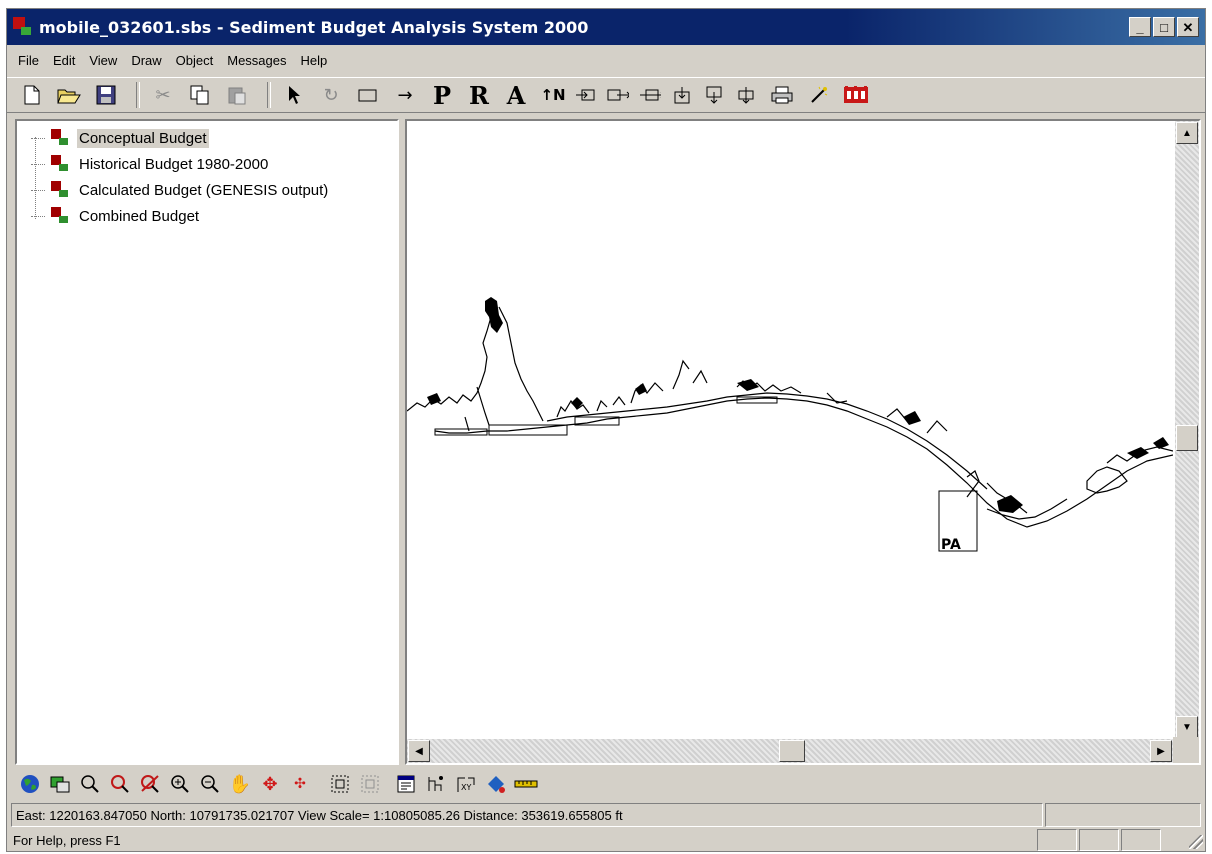 The image size is (1212, 854). What do you see at coordinates (1161, 751) in the screenshot?
I see `scroll-right-button: ▶` at bounding box center [1161, 751].